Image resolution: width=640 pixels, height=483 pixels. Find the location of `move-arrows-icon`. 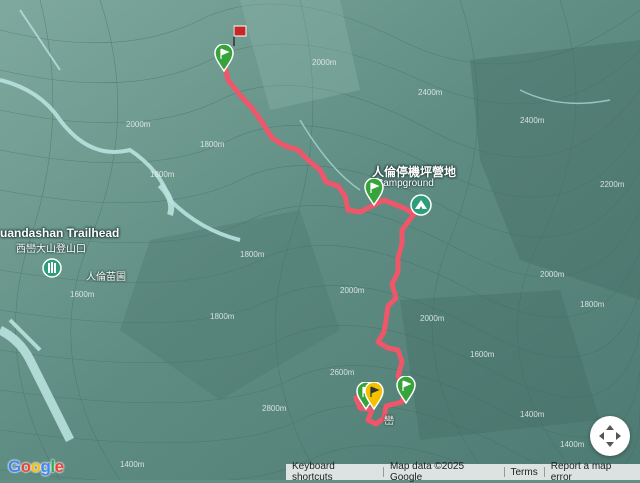

move-arrows-icon is located at coordinates (610, 436).